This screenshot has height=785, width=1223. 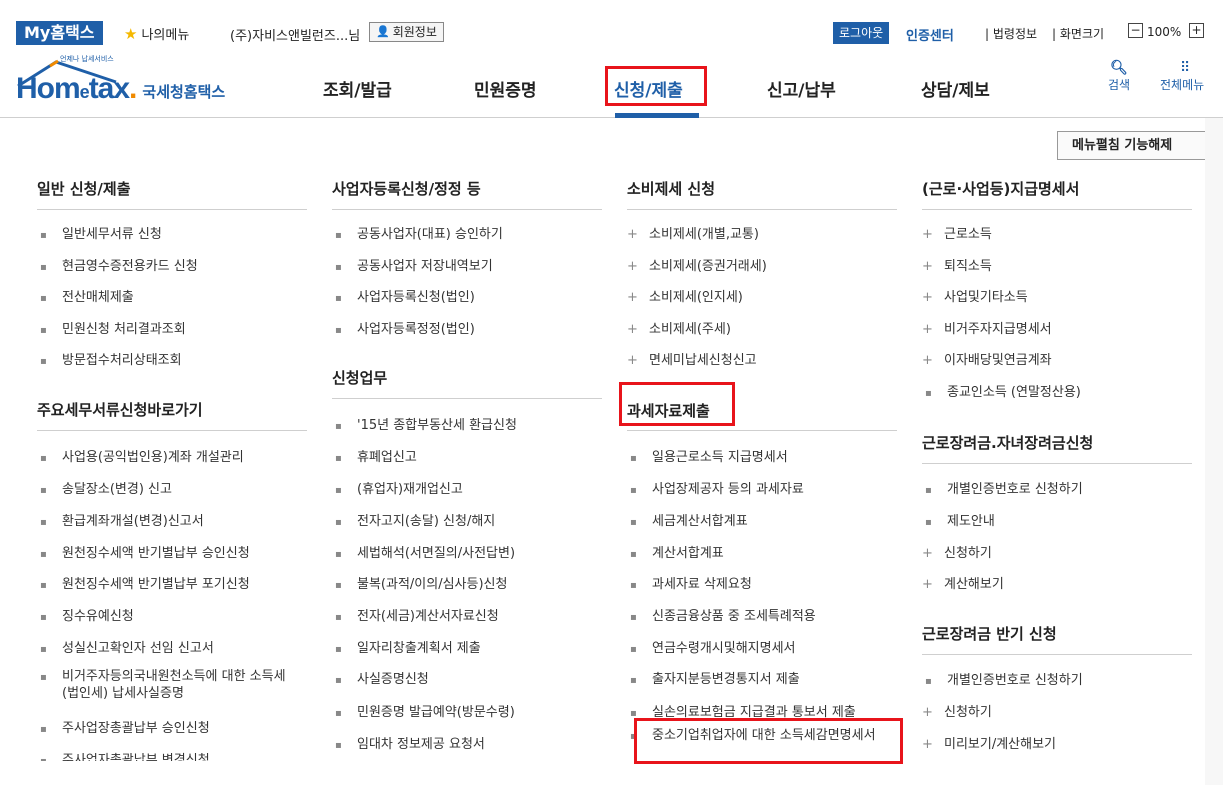 What do you see at coordinates (122, 519) in the screenshot?
I see `menu-item: ▪ 환급계좌개설(변경)신고서` at bounding box center [122, 519].